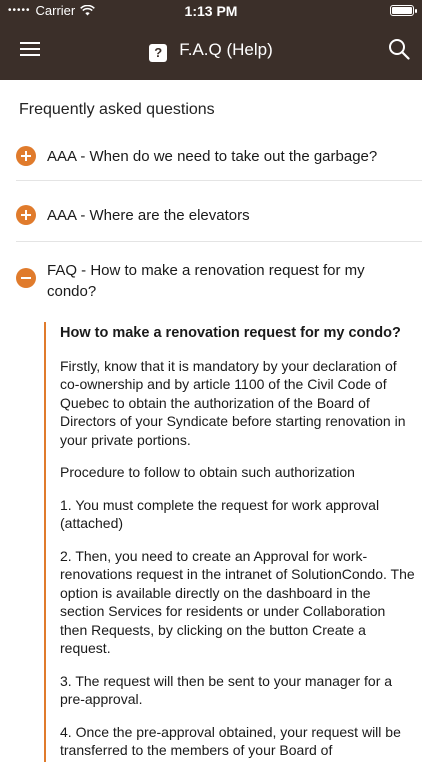 The image size is (422, 774). I want to click on battery-icon, so click(403, 10).